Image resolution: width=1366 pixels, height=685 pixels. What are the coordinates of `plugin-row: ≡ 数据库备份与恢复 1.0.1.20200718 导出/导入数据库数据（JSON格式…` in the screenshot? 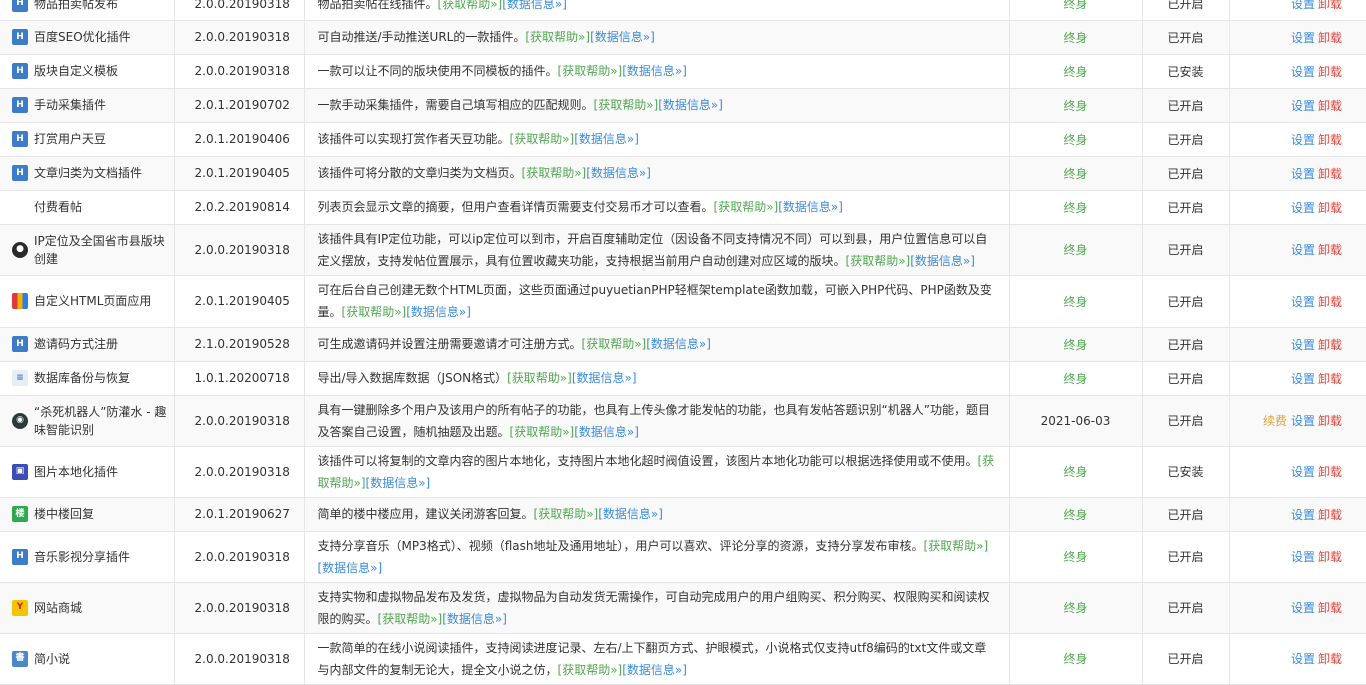 It's located at (683, 378).